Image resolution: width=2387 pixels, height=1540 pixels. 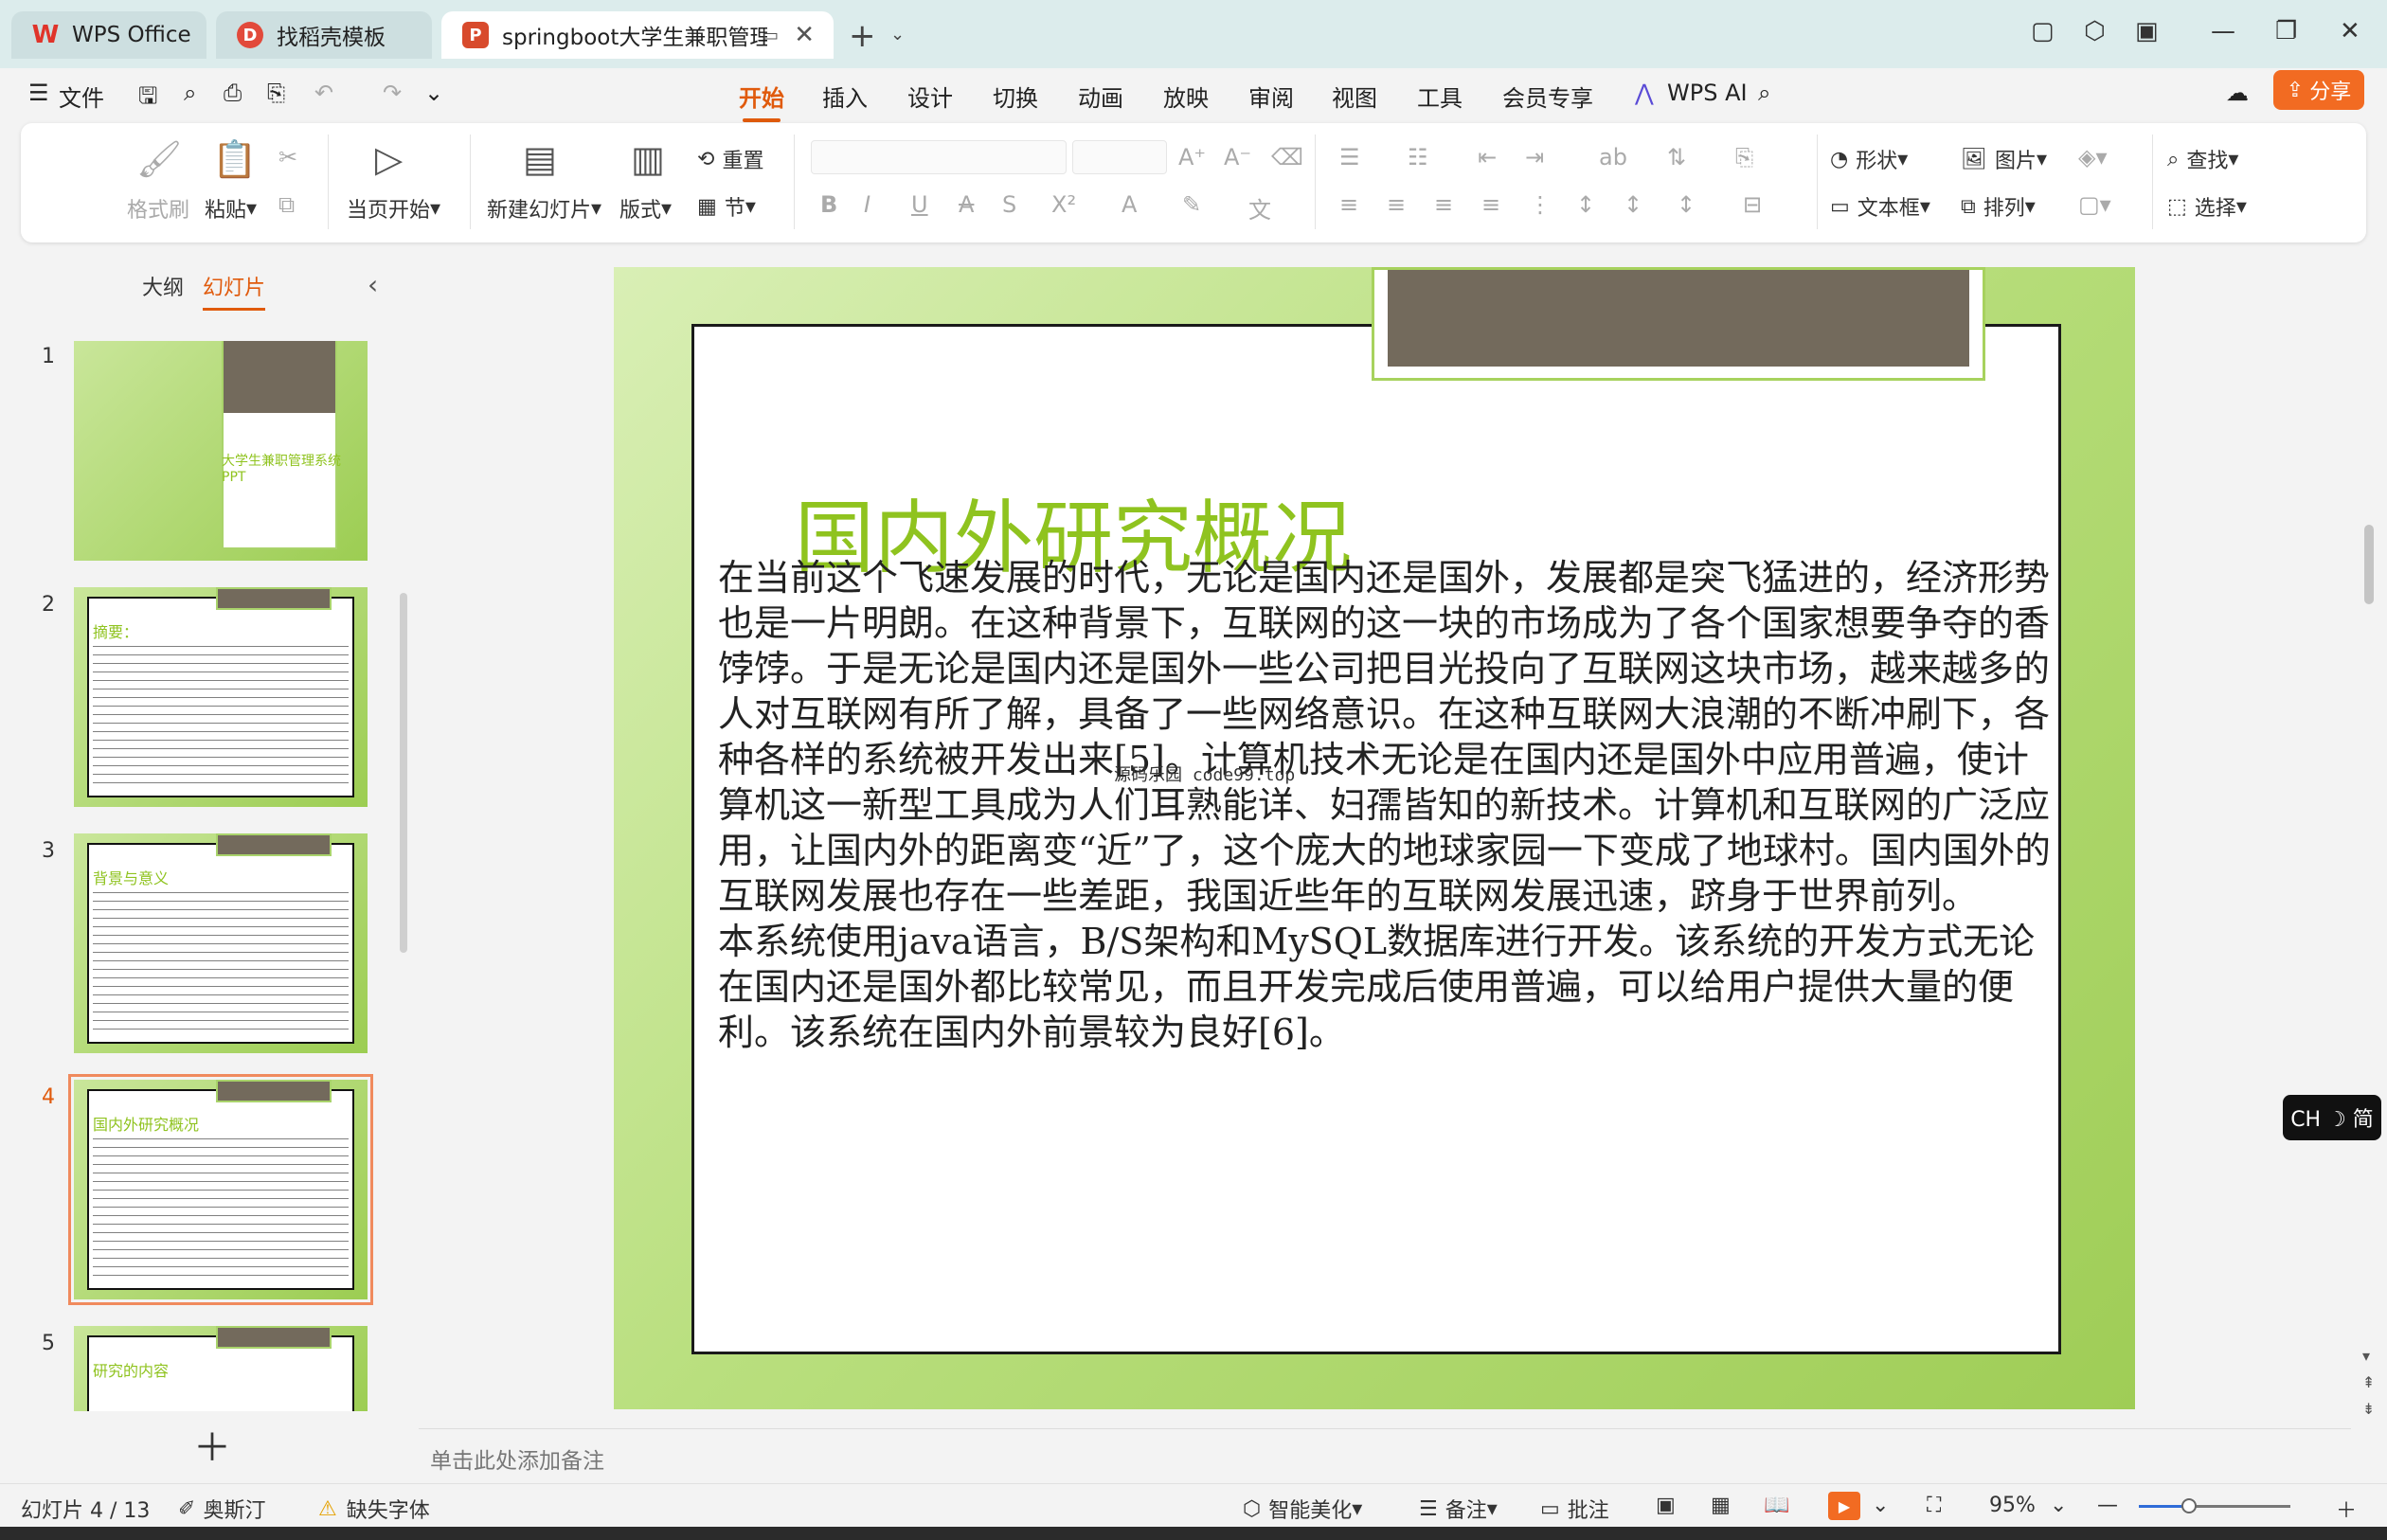 I want to click on format-painter-button: 格式刷, so click(x=158, y=208).